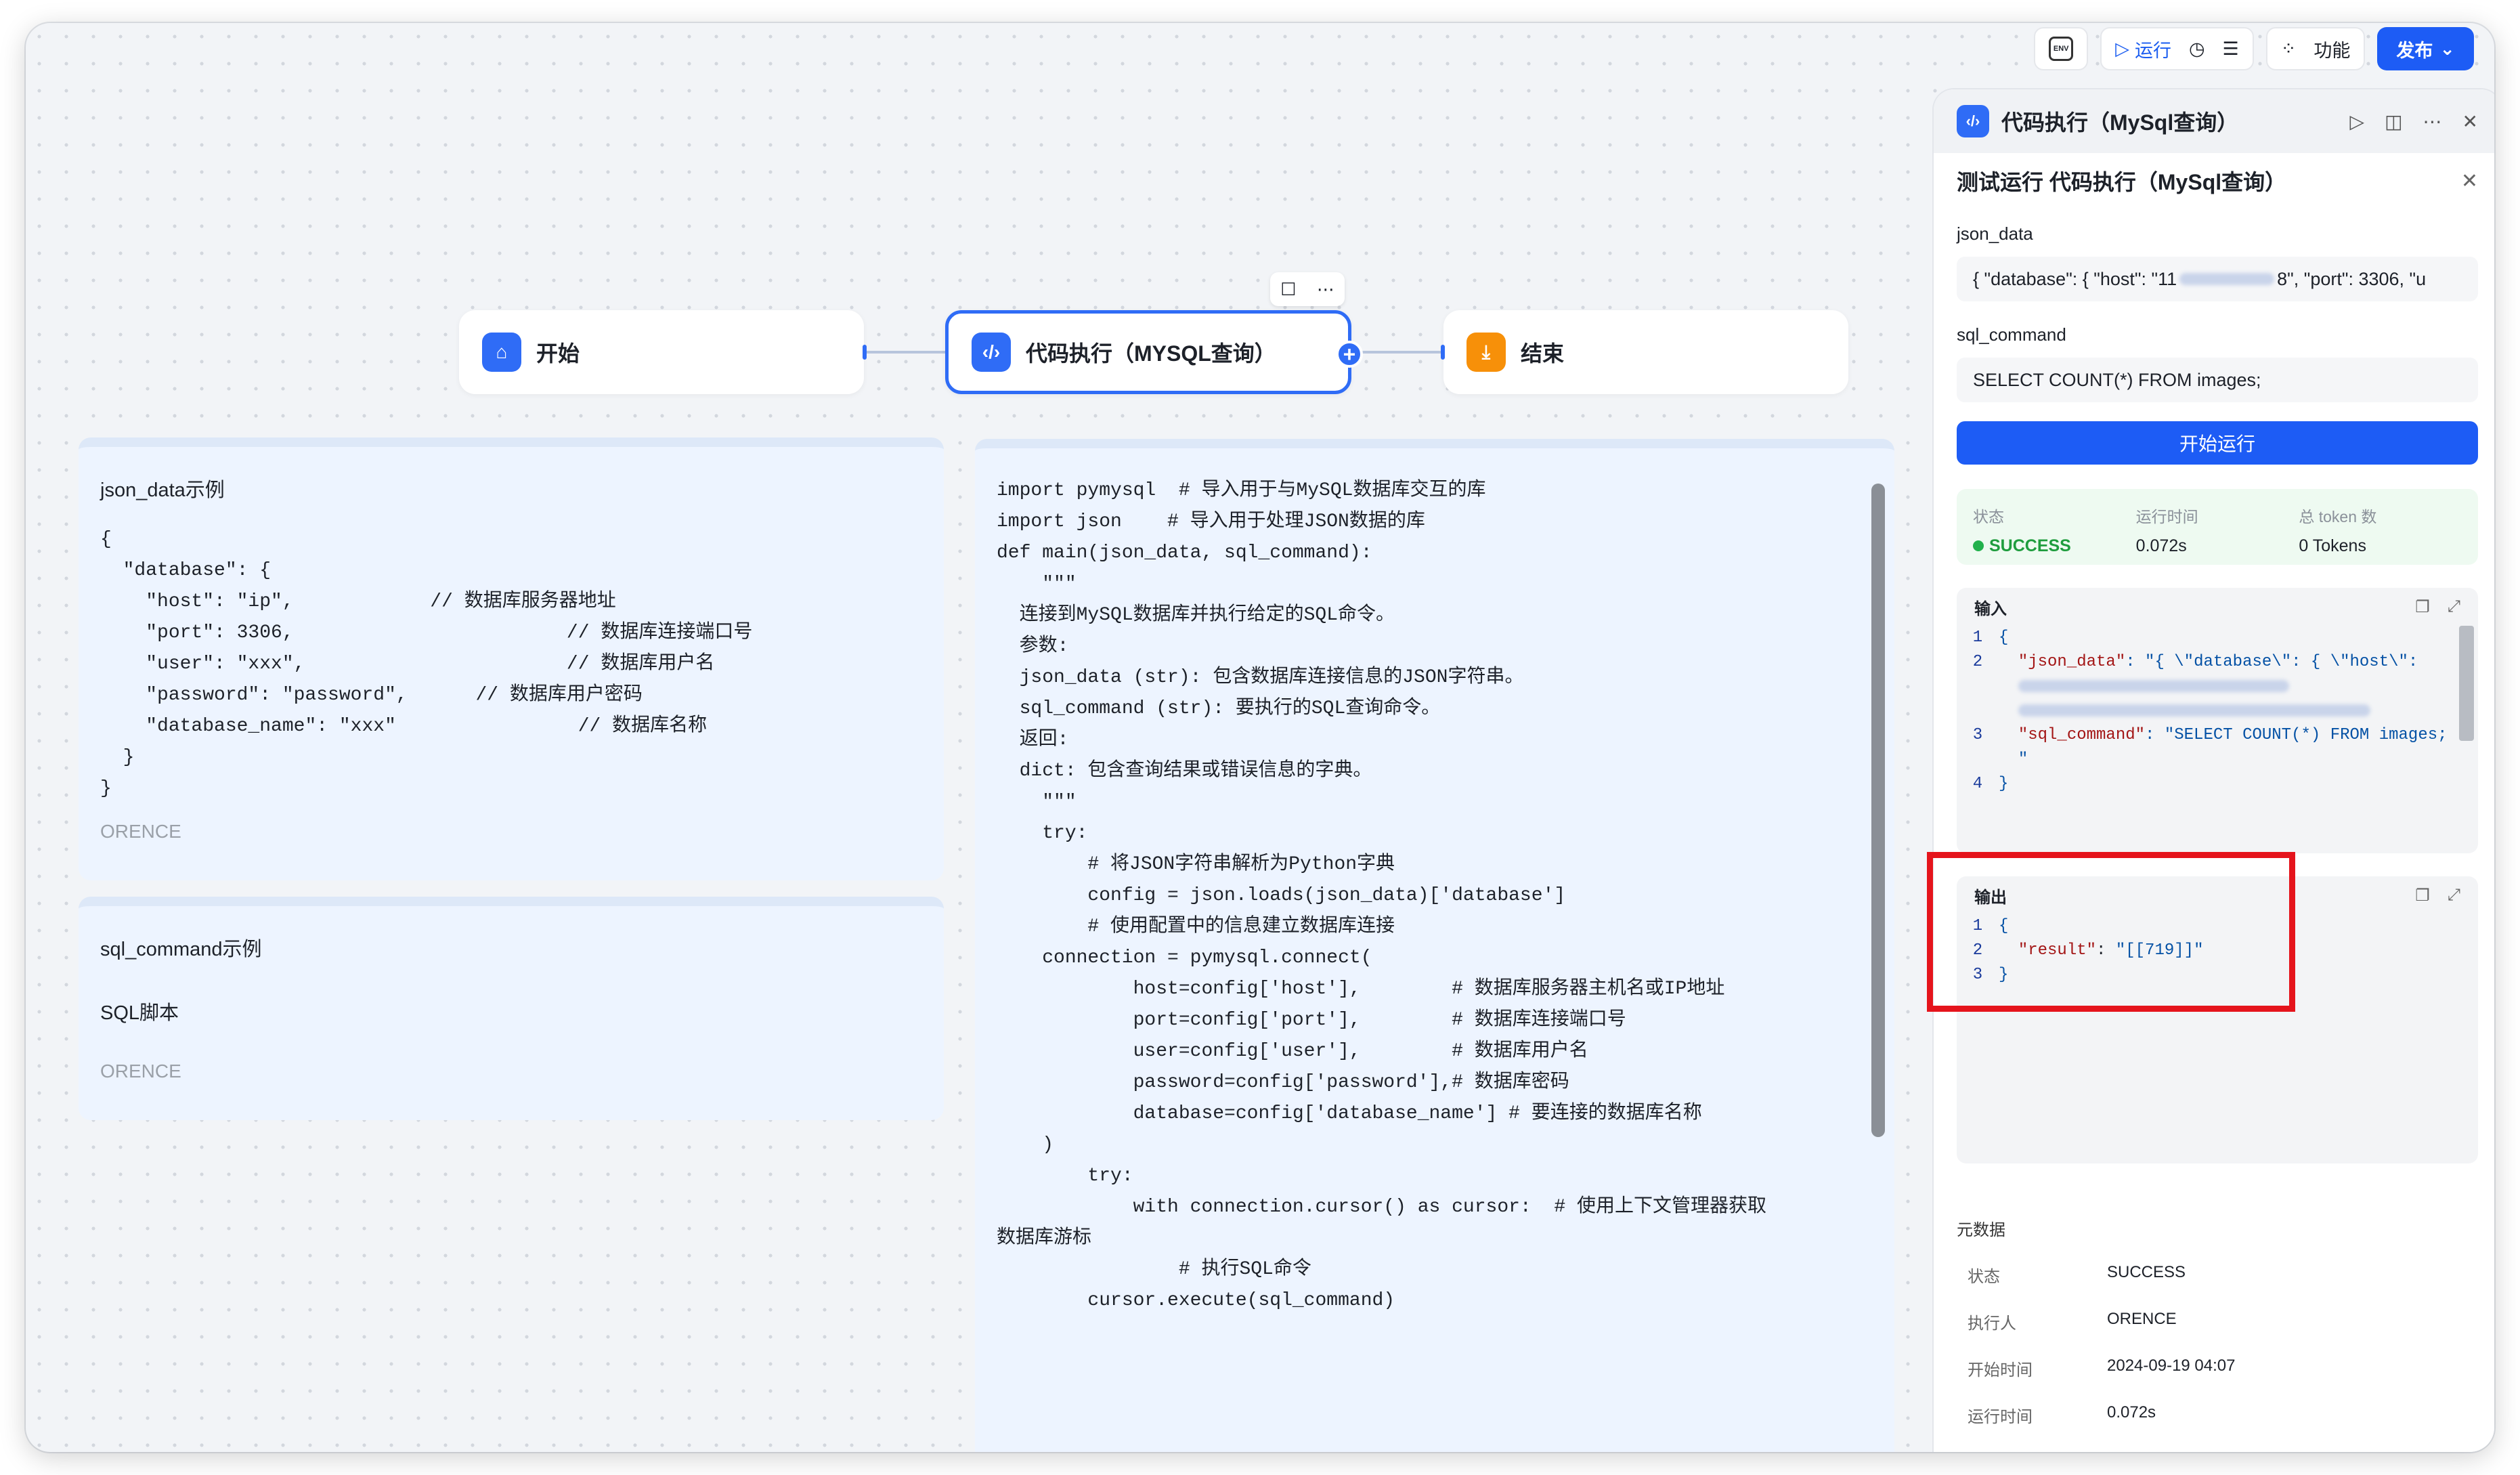 This screenshot has width=2520, height=1475. I want to click on sql-command-label: sql_command, so click(2012, 334).